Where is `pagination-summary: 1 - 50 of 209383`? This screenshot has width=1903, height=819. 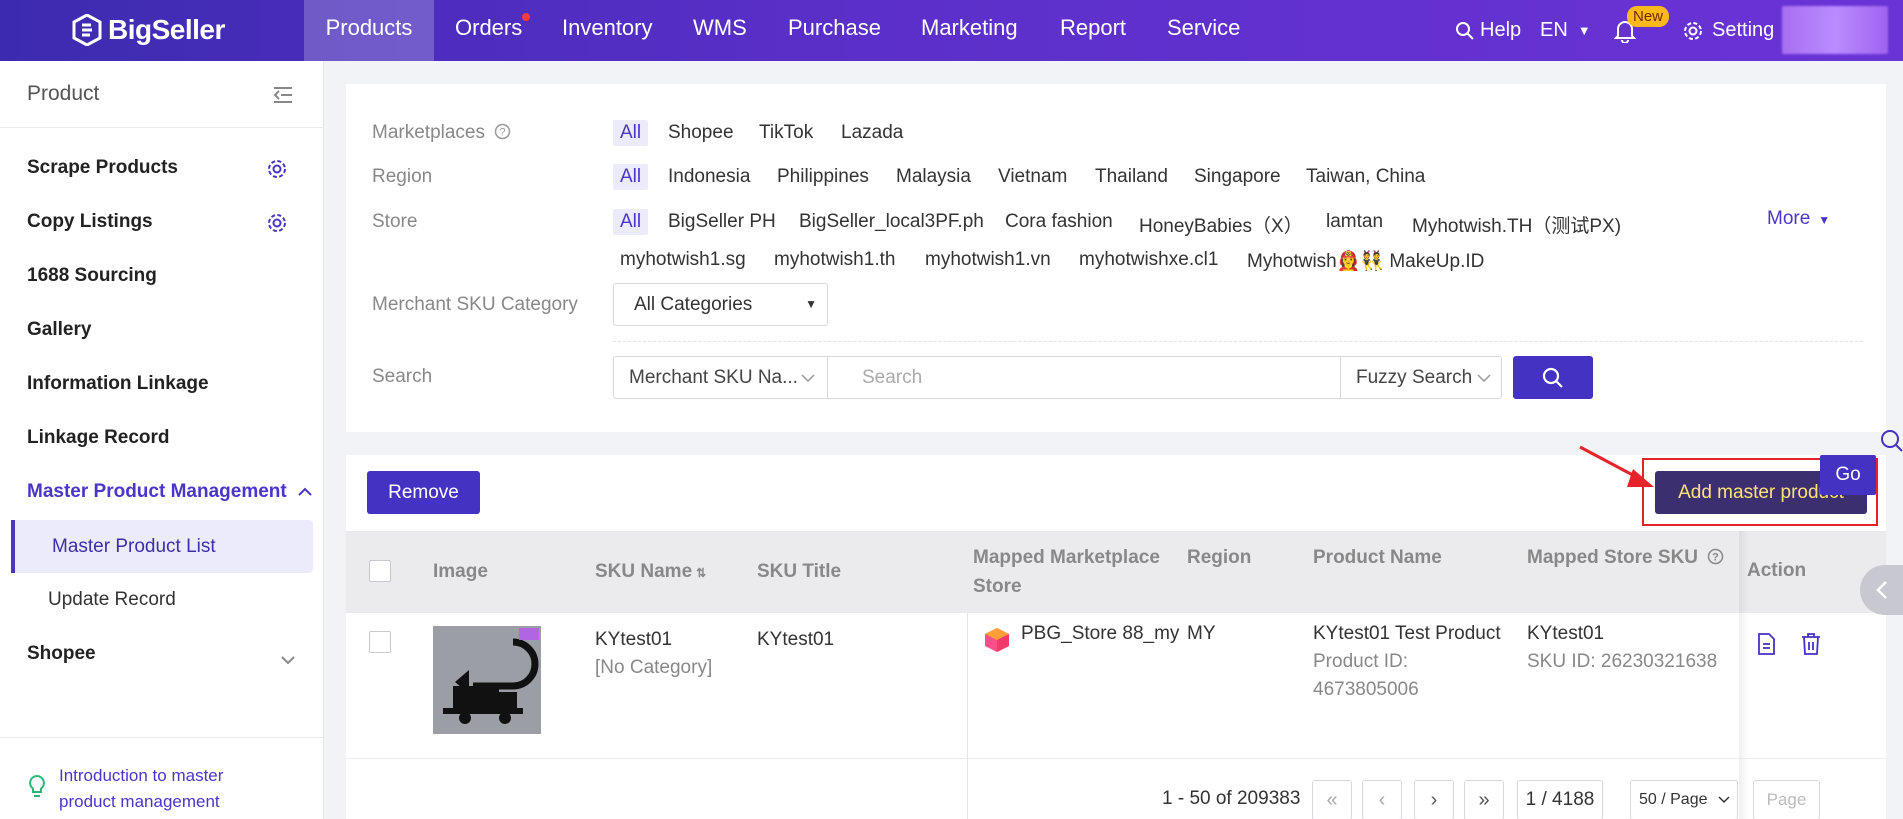 pagination-summary: 1 - 50 of 209383 is located at coordinates (1231, 798).